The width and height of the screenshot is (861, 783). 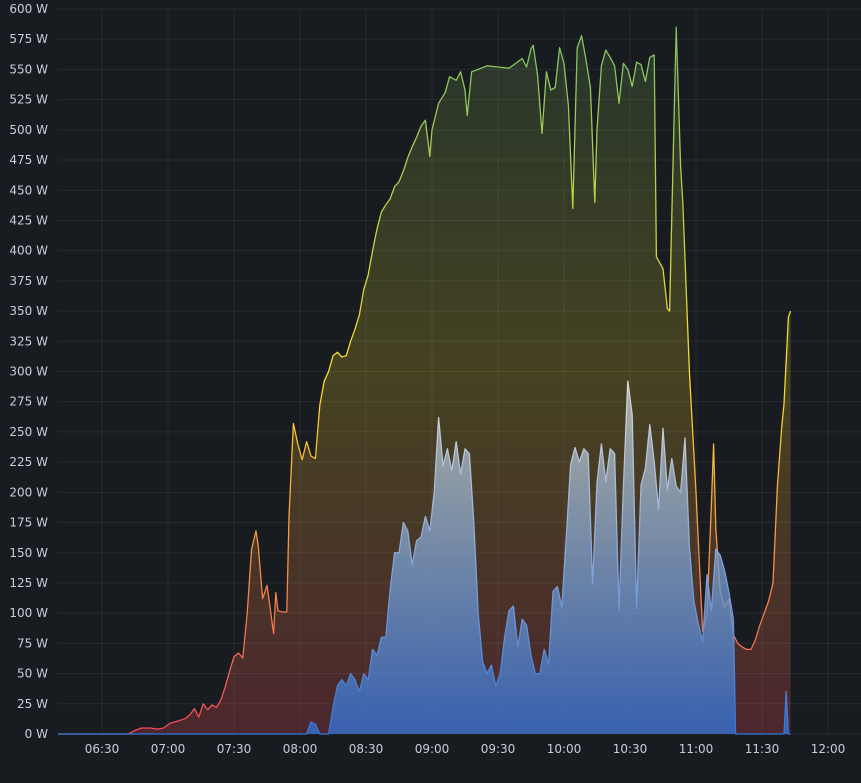 What do you see at coordinates (32, 643) in the screenshot?
I see `y-tick-label: 75 W` at bounding box center [32, 643].